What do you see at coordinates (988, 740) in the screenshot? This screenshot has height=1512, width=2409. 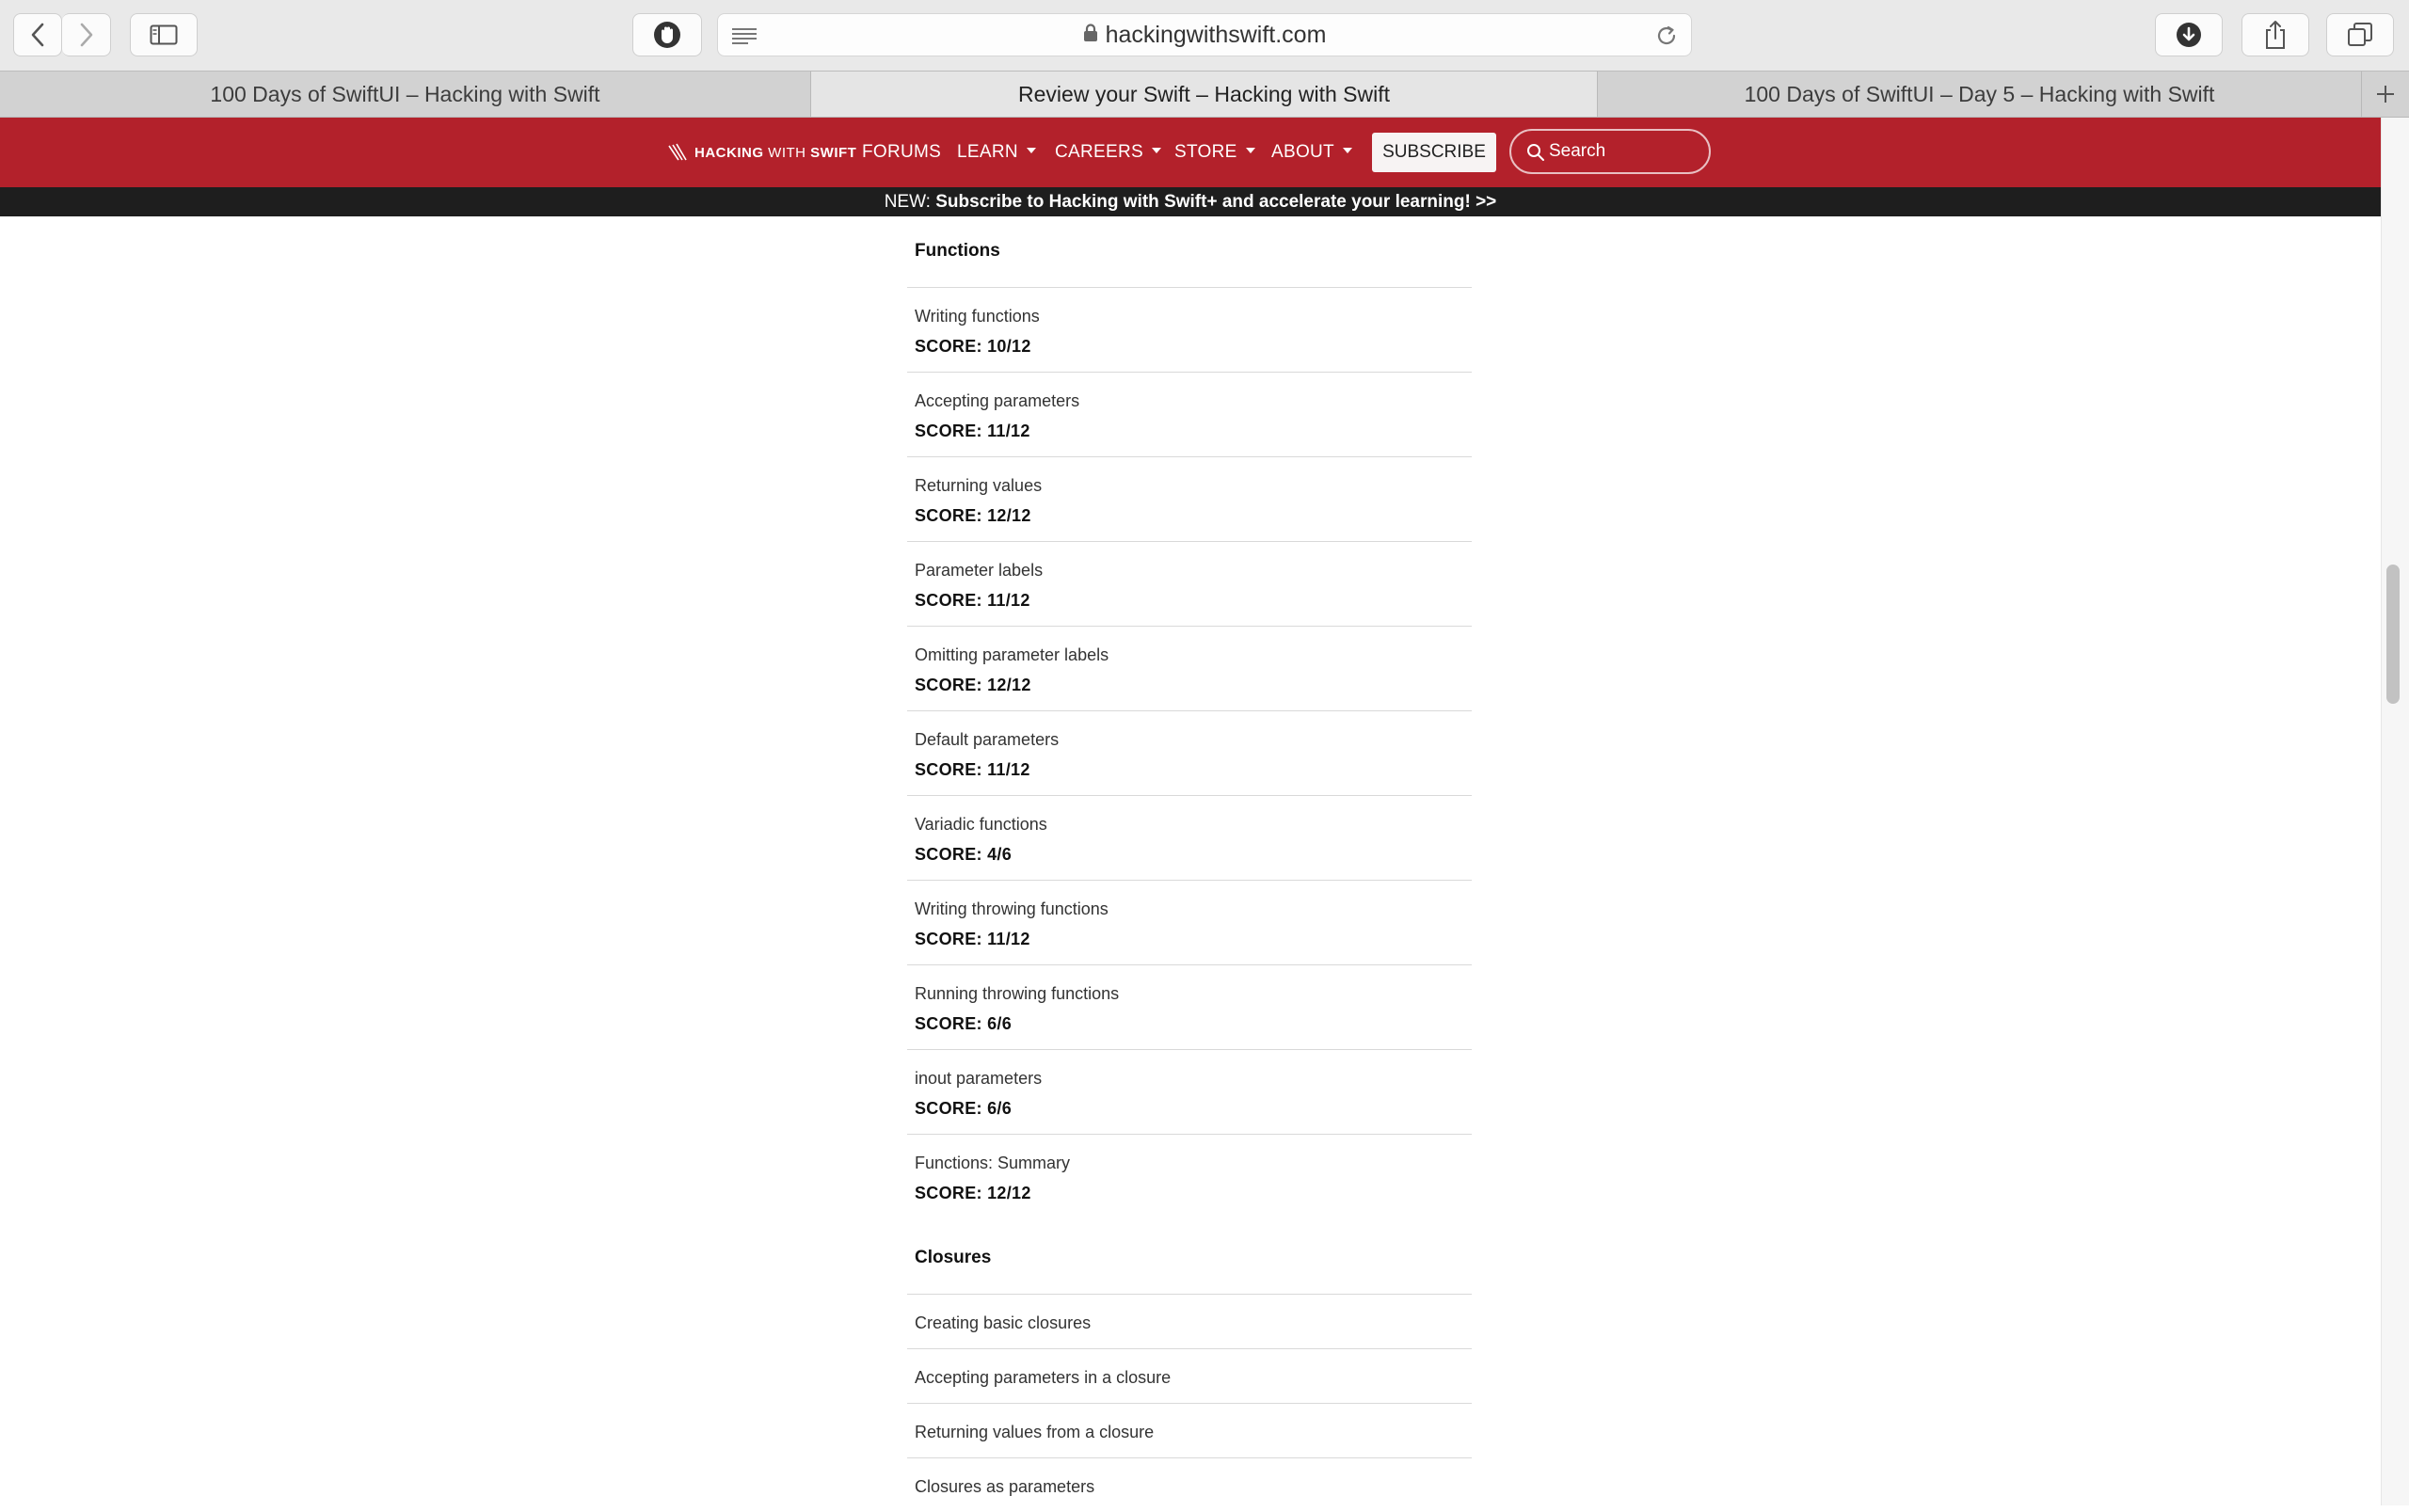 I see `item-name: Default parameters` at bounding box center [988, 740].